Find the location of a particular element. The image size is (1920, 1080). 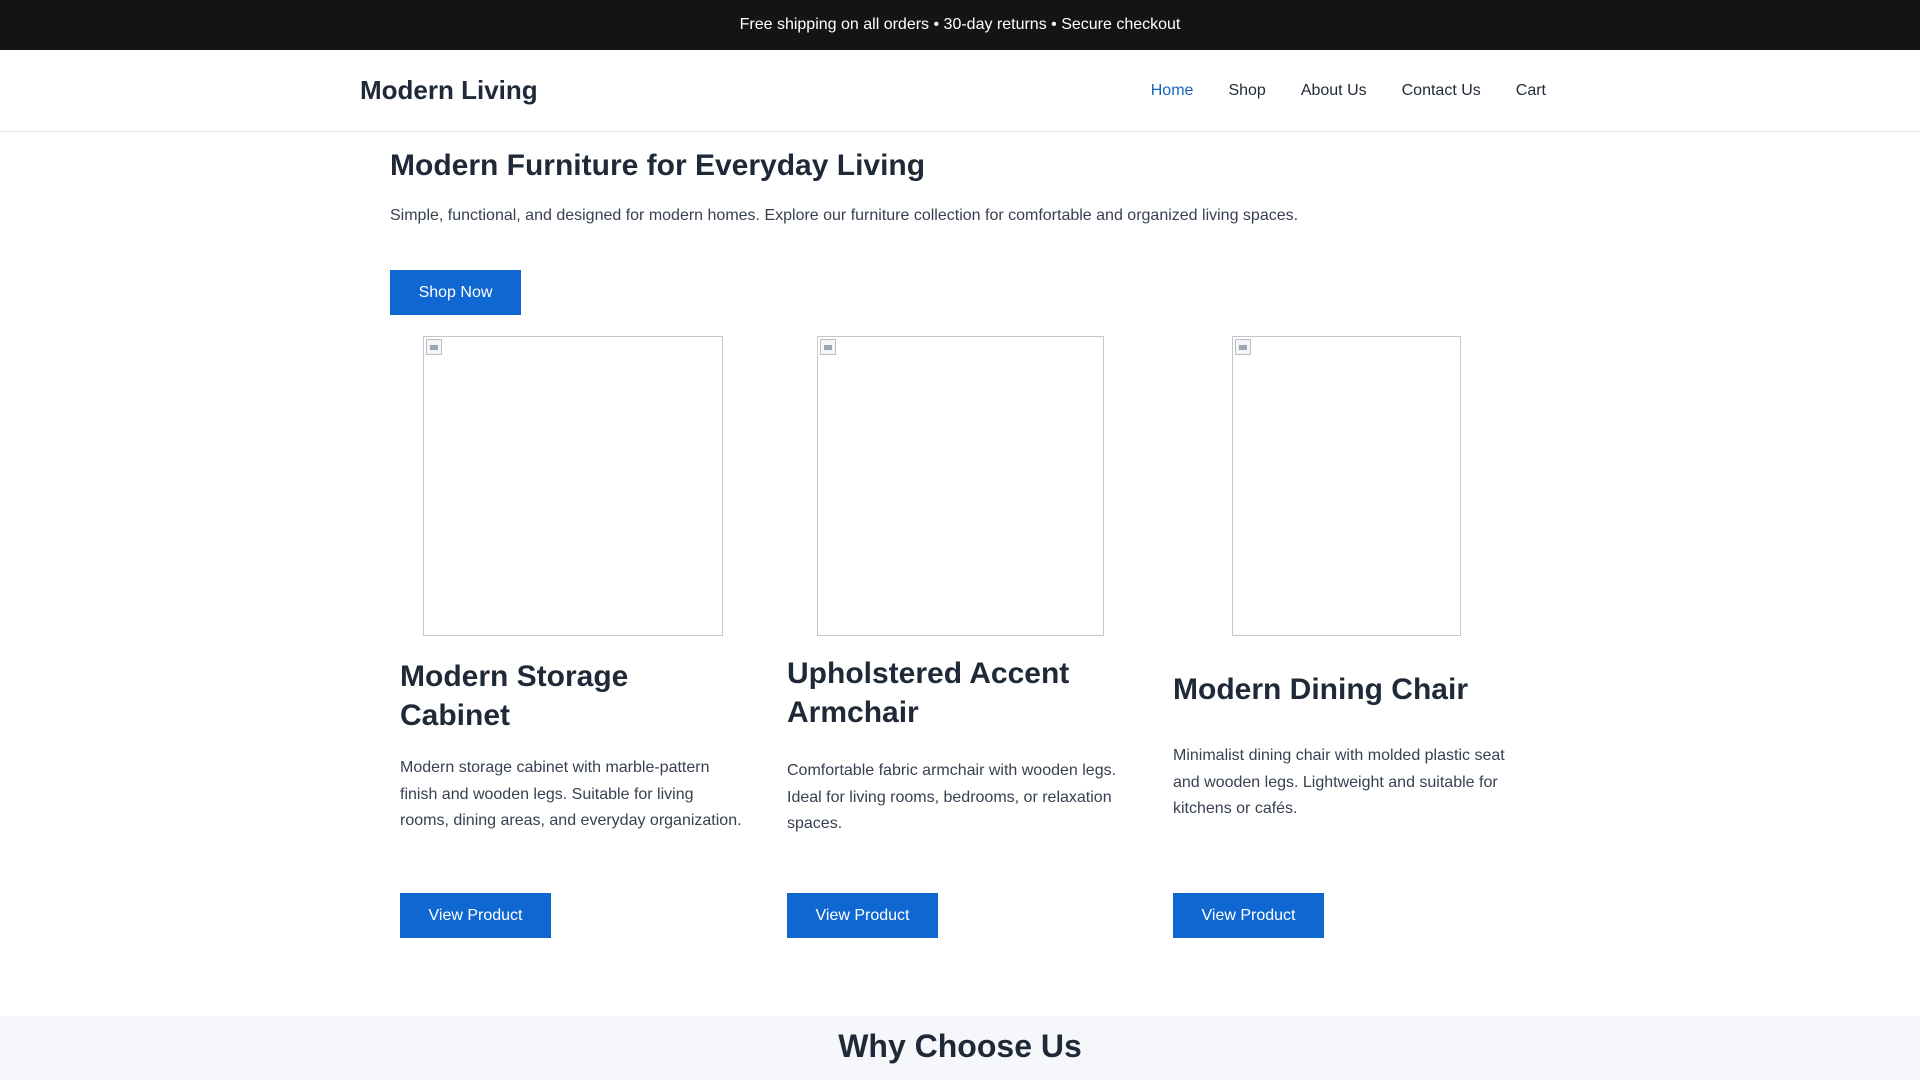

product-description-line: spaces. is located at coordinates (815, 824).